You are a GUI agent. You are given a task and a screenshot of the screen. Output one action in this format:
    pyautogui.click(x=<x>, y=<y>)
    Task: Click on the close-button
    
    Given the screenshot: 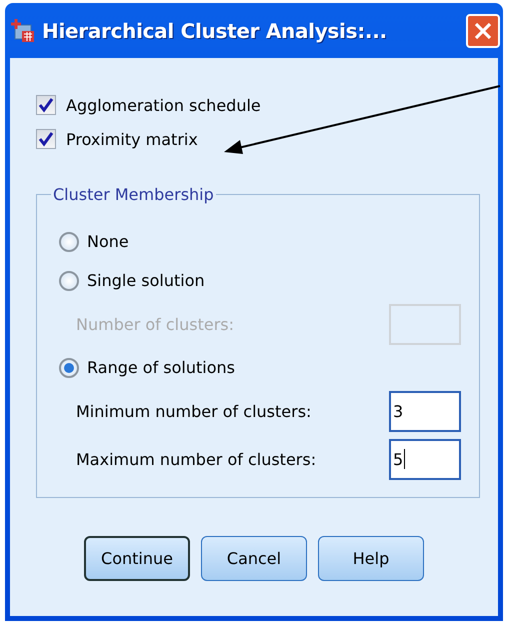 What is the action you would take?
    pyautogui.click(x=483, y=31)
    